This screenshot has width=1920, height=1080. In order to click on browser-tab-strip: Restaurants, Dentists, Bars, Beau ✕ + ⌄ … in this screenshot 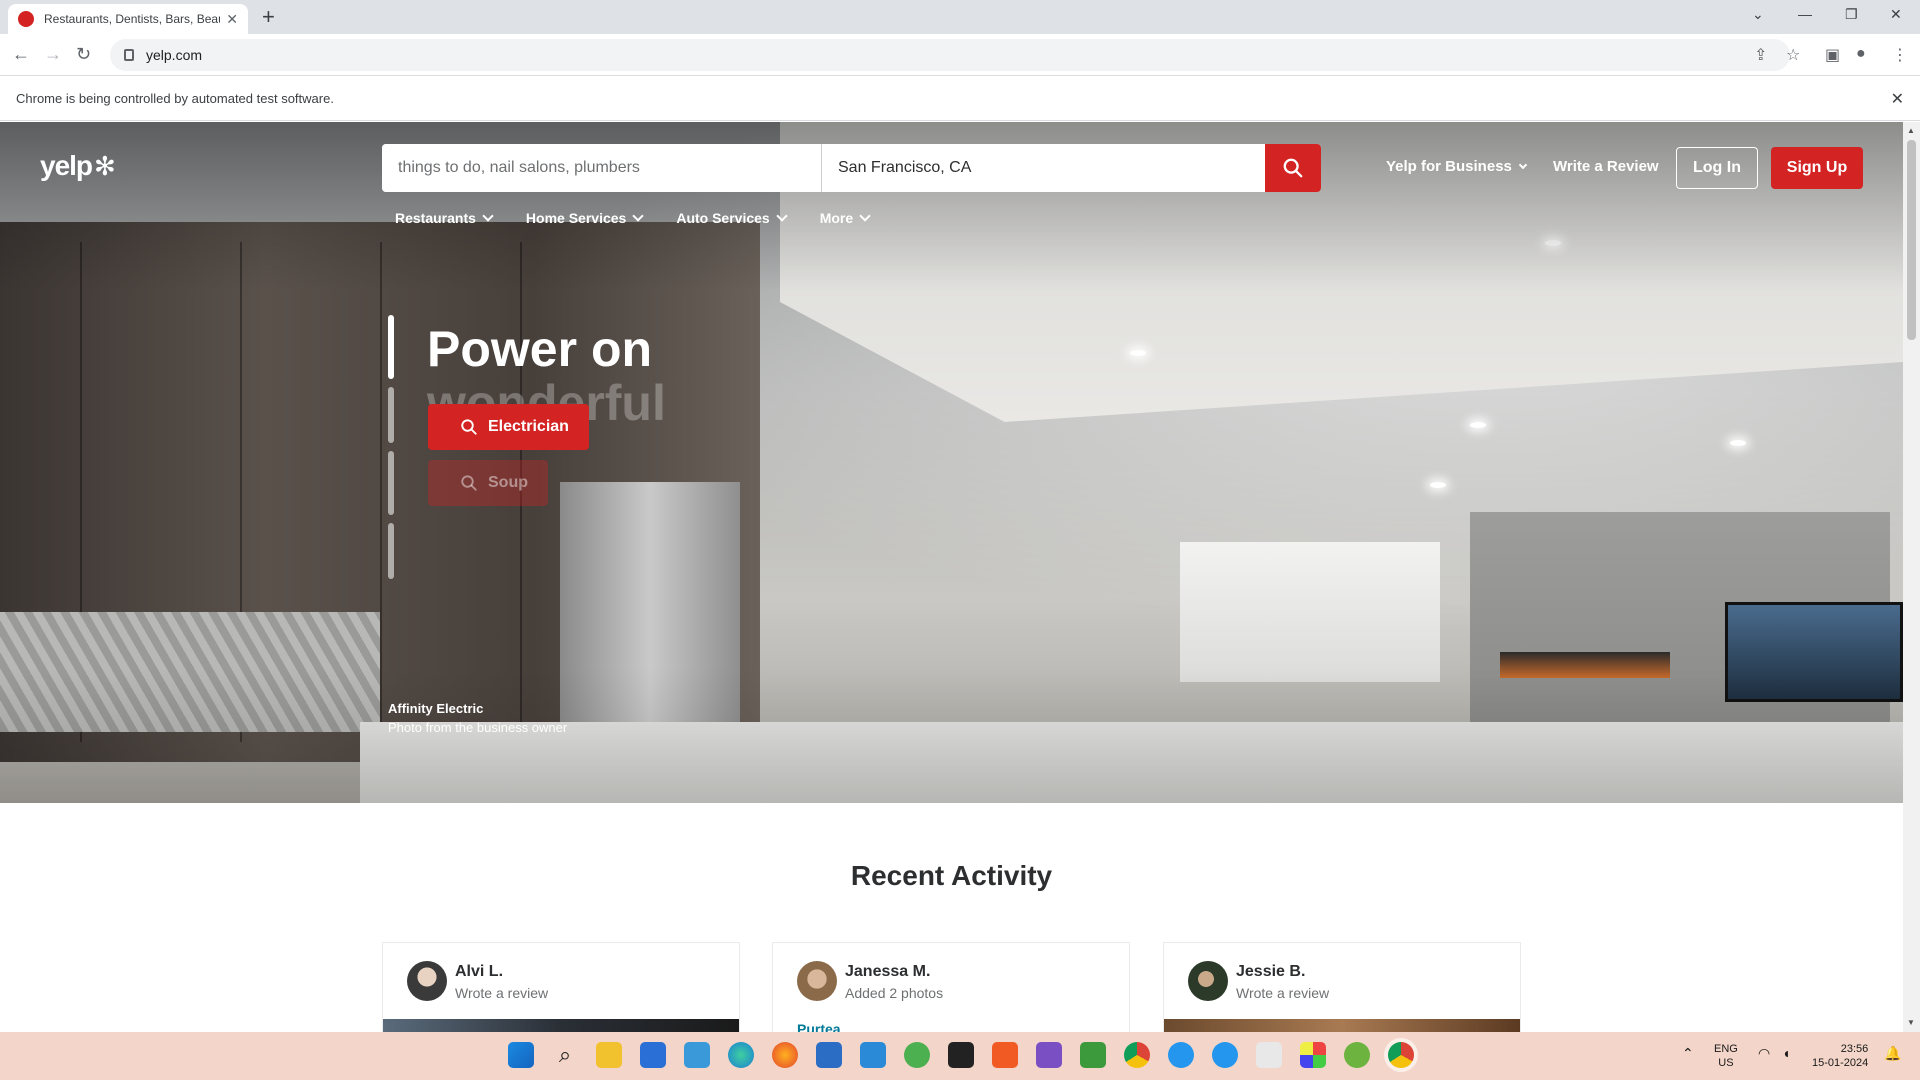, I will do `click(960, 17)`.